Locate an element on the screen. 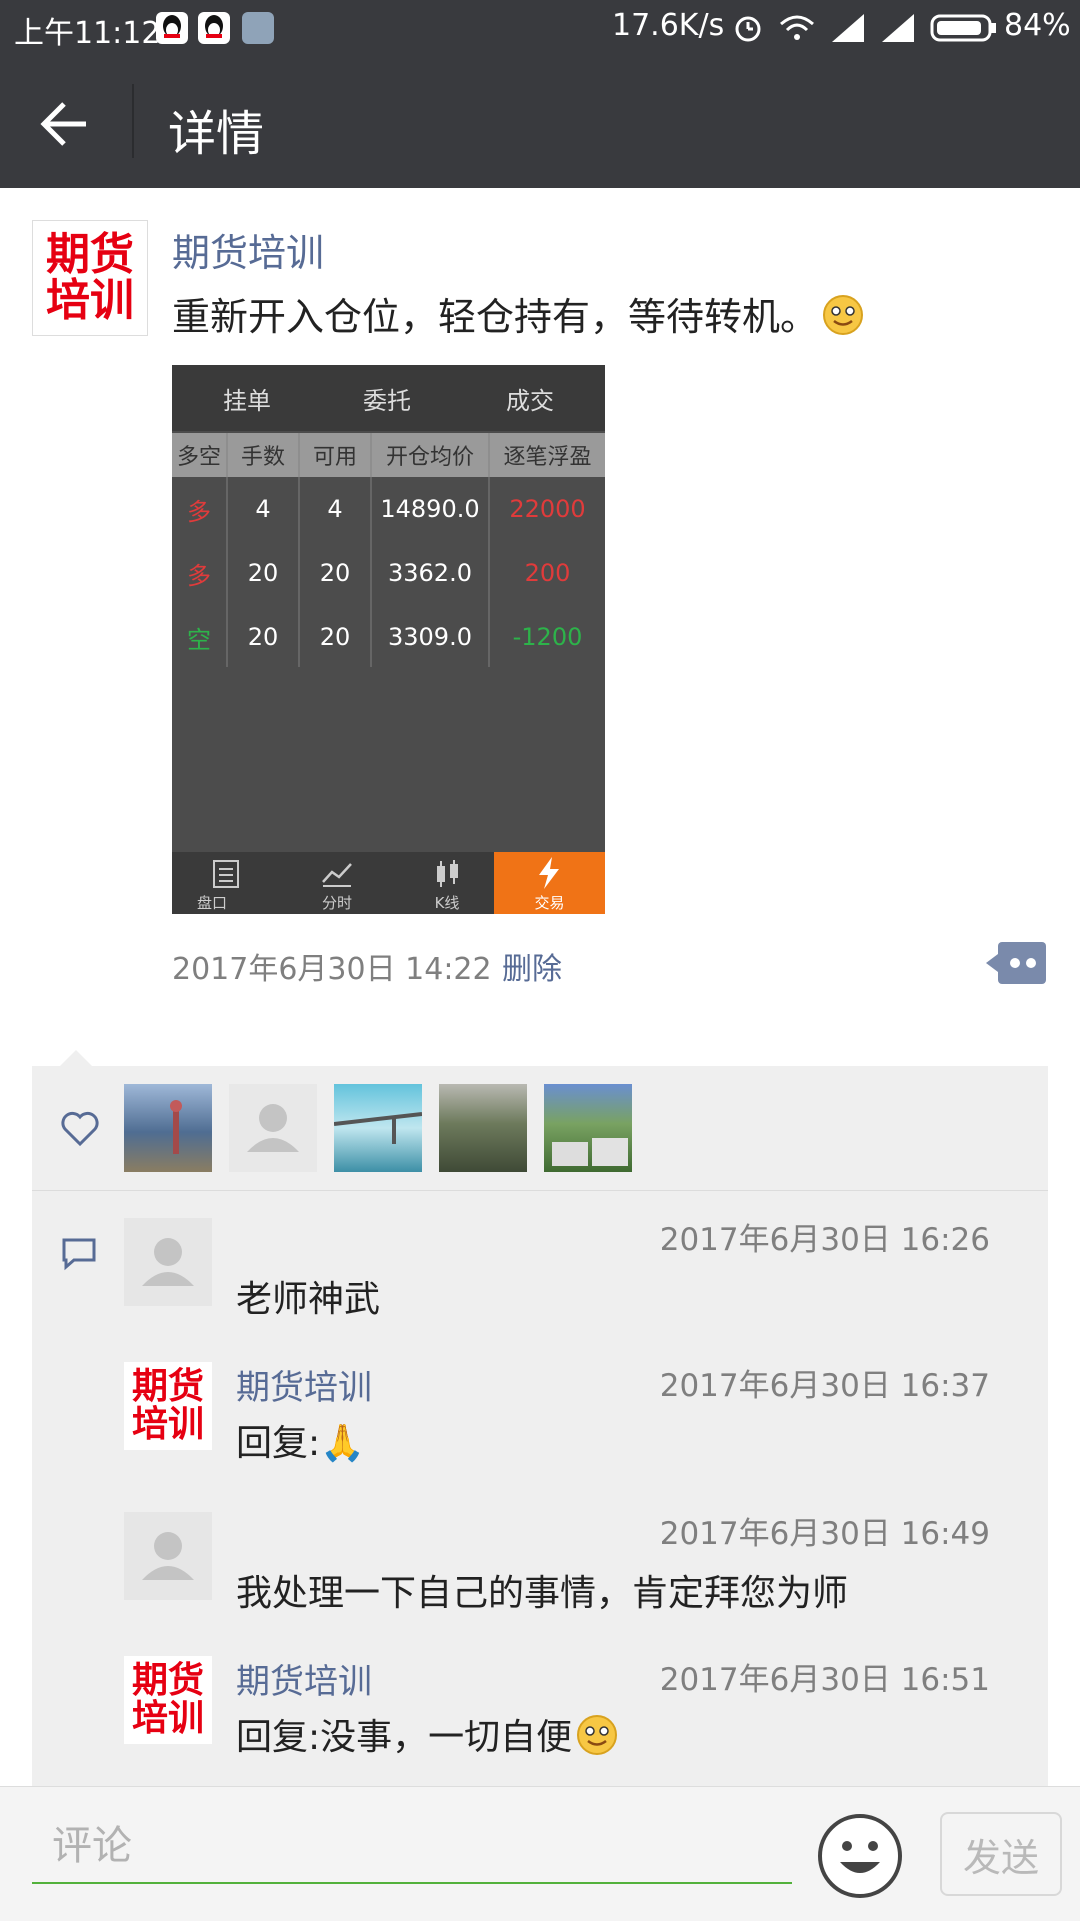  comment-text: 老师神武 is located at coordinates (308, 1296).